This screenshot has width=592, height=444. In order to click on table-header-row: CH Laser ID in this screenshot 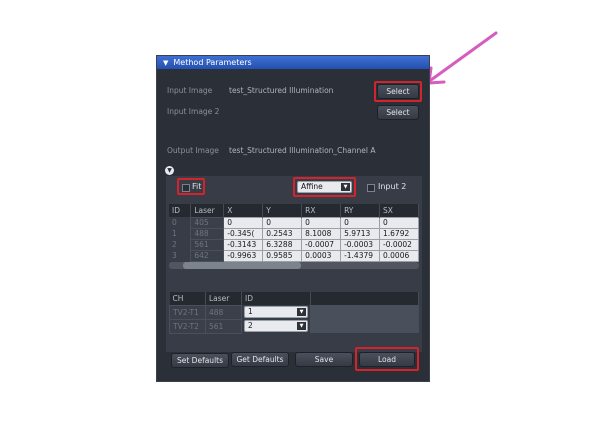, I will do `click(294, 298)`.